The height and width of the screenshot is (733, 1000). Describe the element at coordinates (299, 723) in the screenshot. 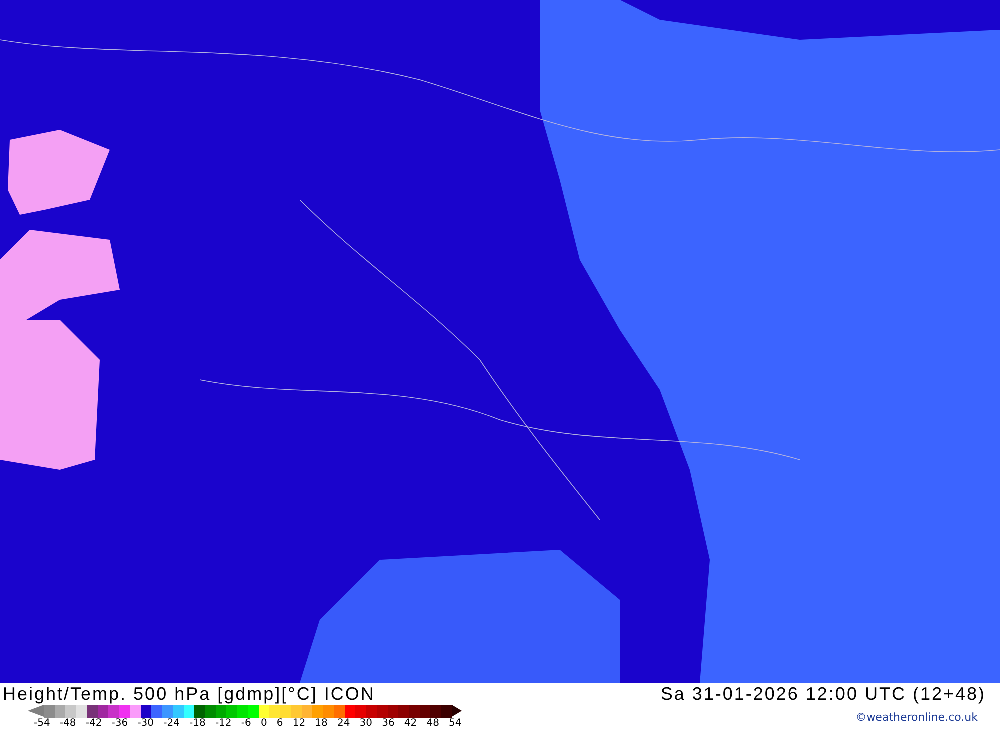

I see `scale-label: 12` at that location.